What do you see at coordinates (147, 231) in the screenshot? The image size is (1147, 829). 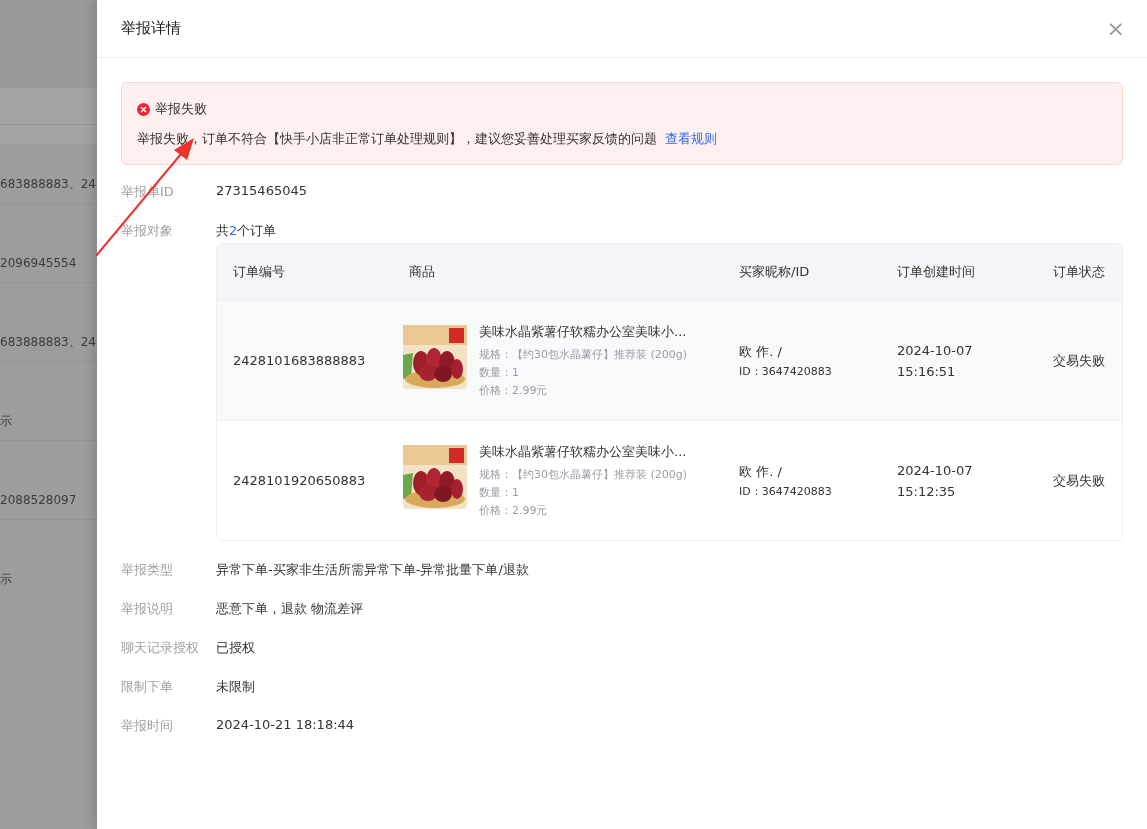 I see `field-label: 举报对象` at bounding box center [147, 231].